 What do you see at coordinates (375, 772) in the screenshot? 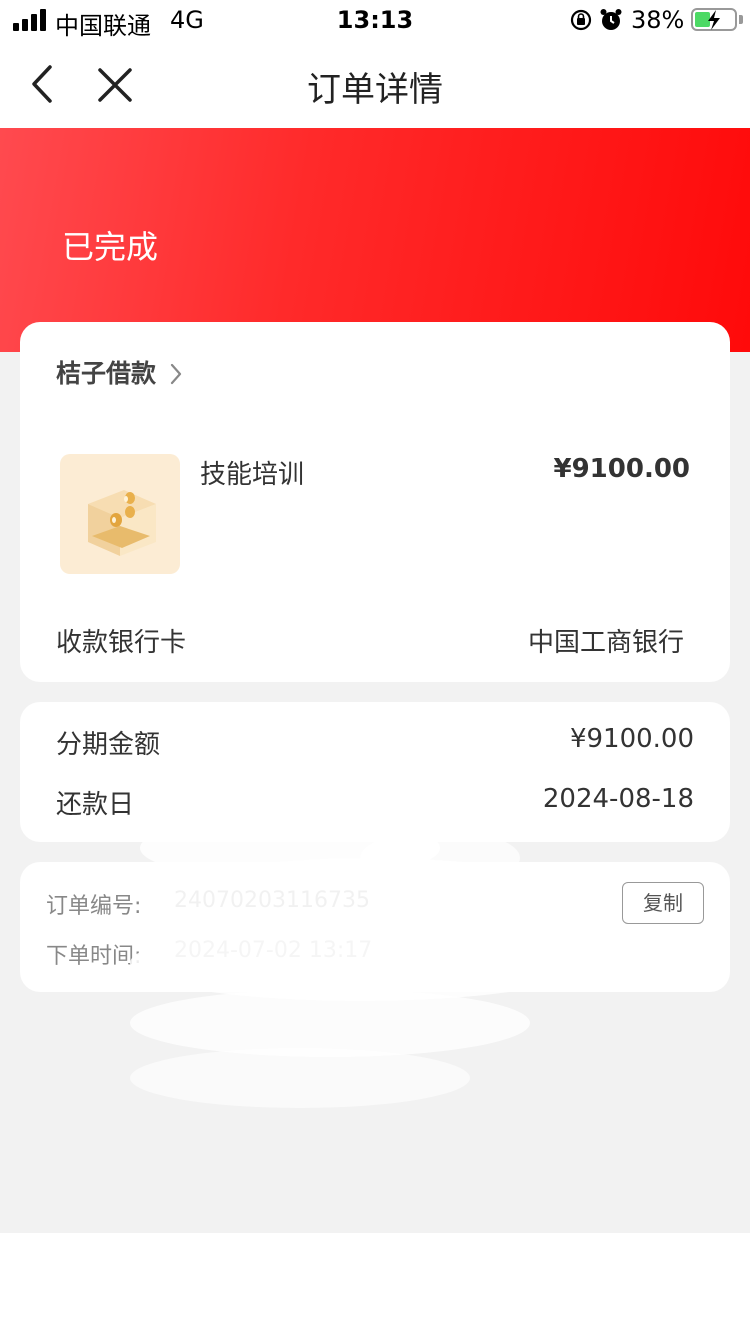
I see `installment-card: 分期金额 ¥9100.00 还款日 2024-08-18` at bounding box center [375, 772].